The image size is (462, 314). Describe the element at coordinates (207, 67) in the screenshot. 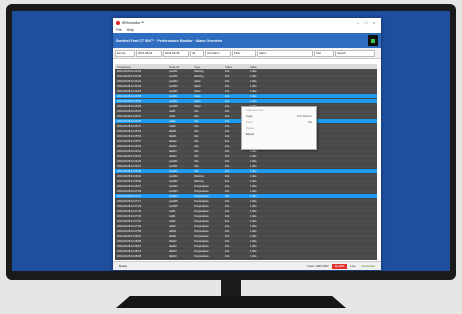

I see `column-header: Type` at that location.